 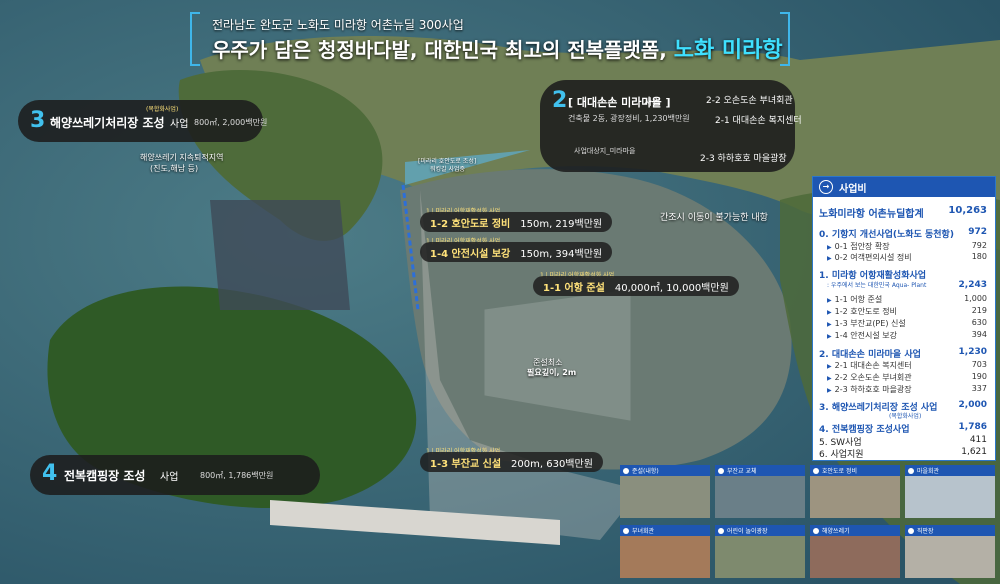 What do you see at coordinates (516, 222) in the screenshot?
I see `tag-1-2: 1-2 호안도로 정비 150m, 219백만원` at bounding box center [516, 222].